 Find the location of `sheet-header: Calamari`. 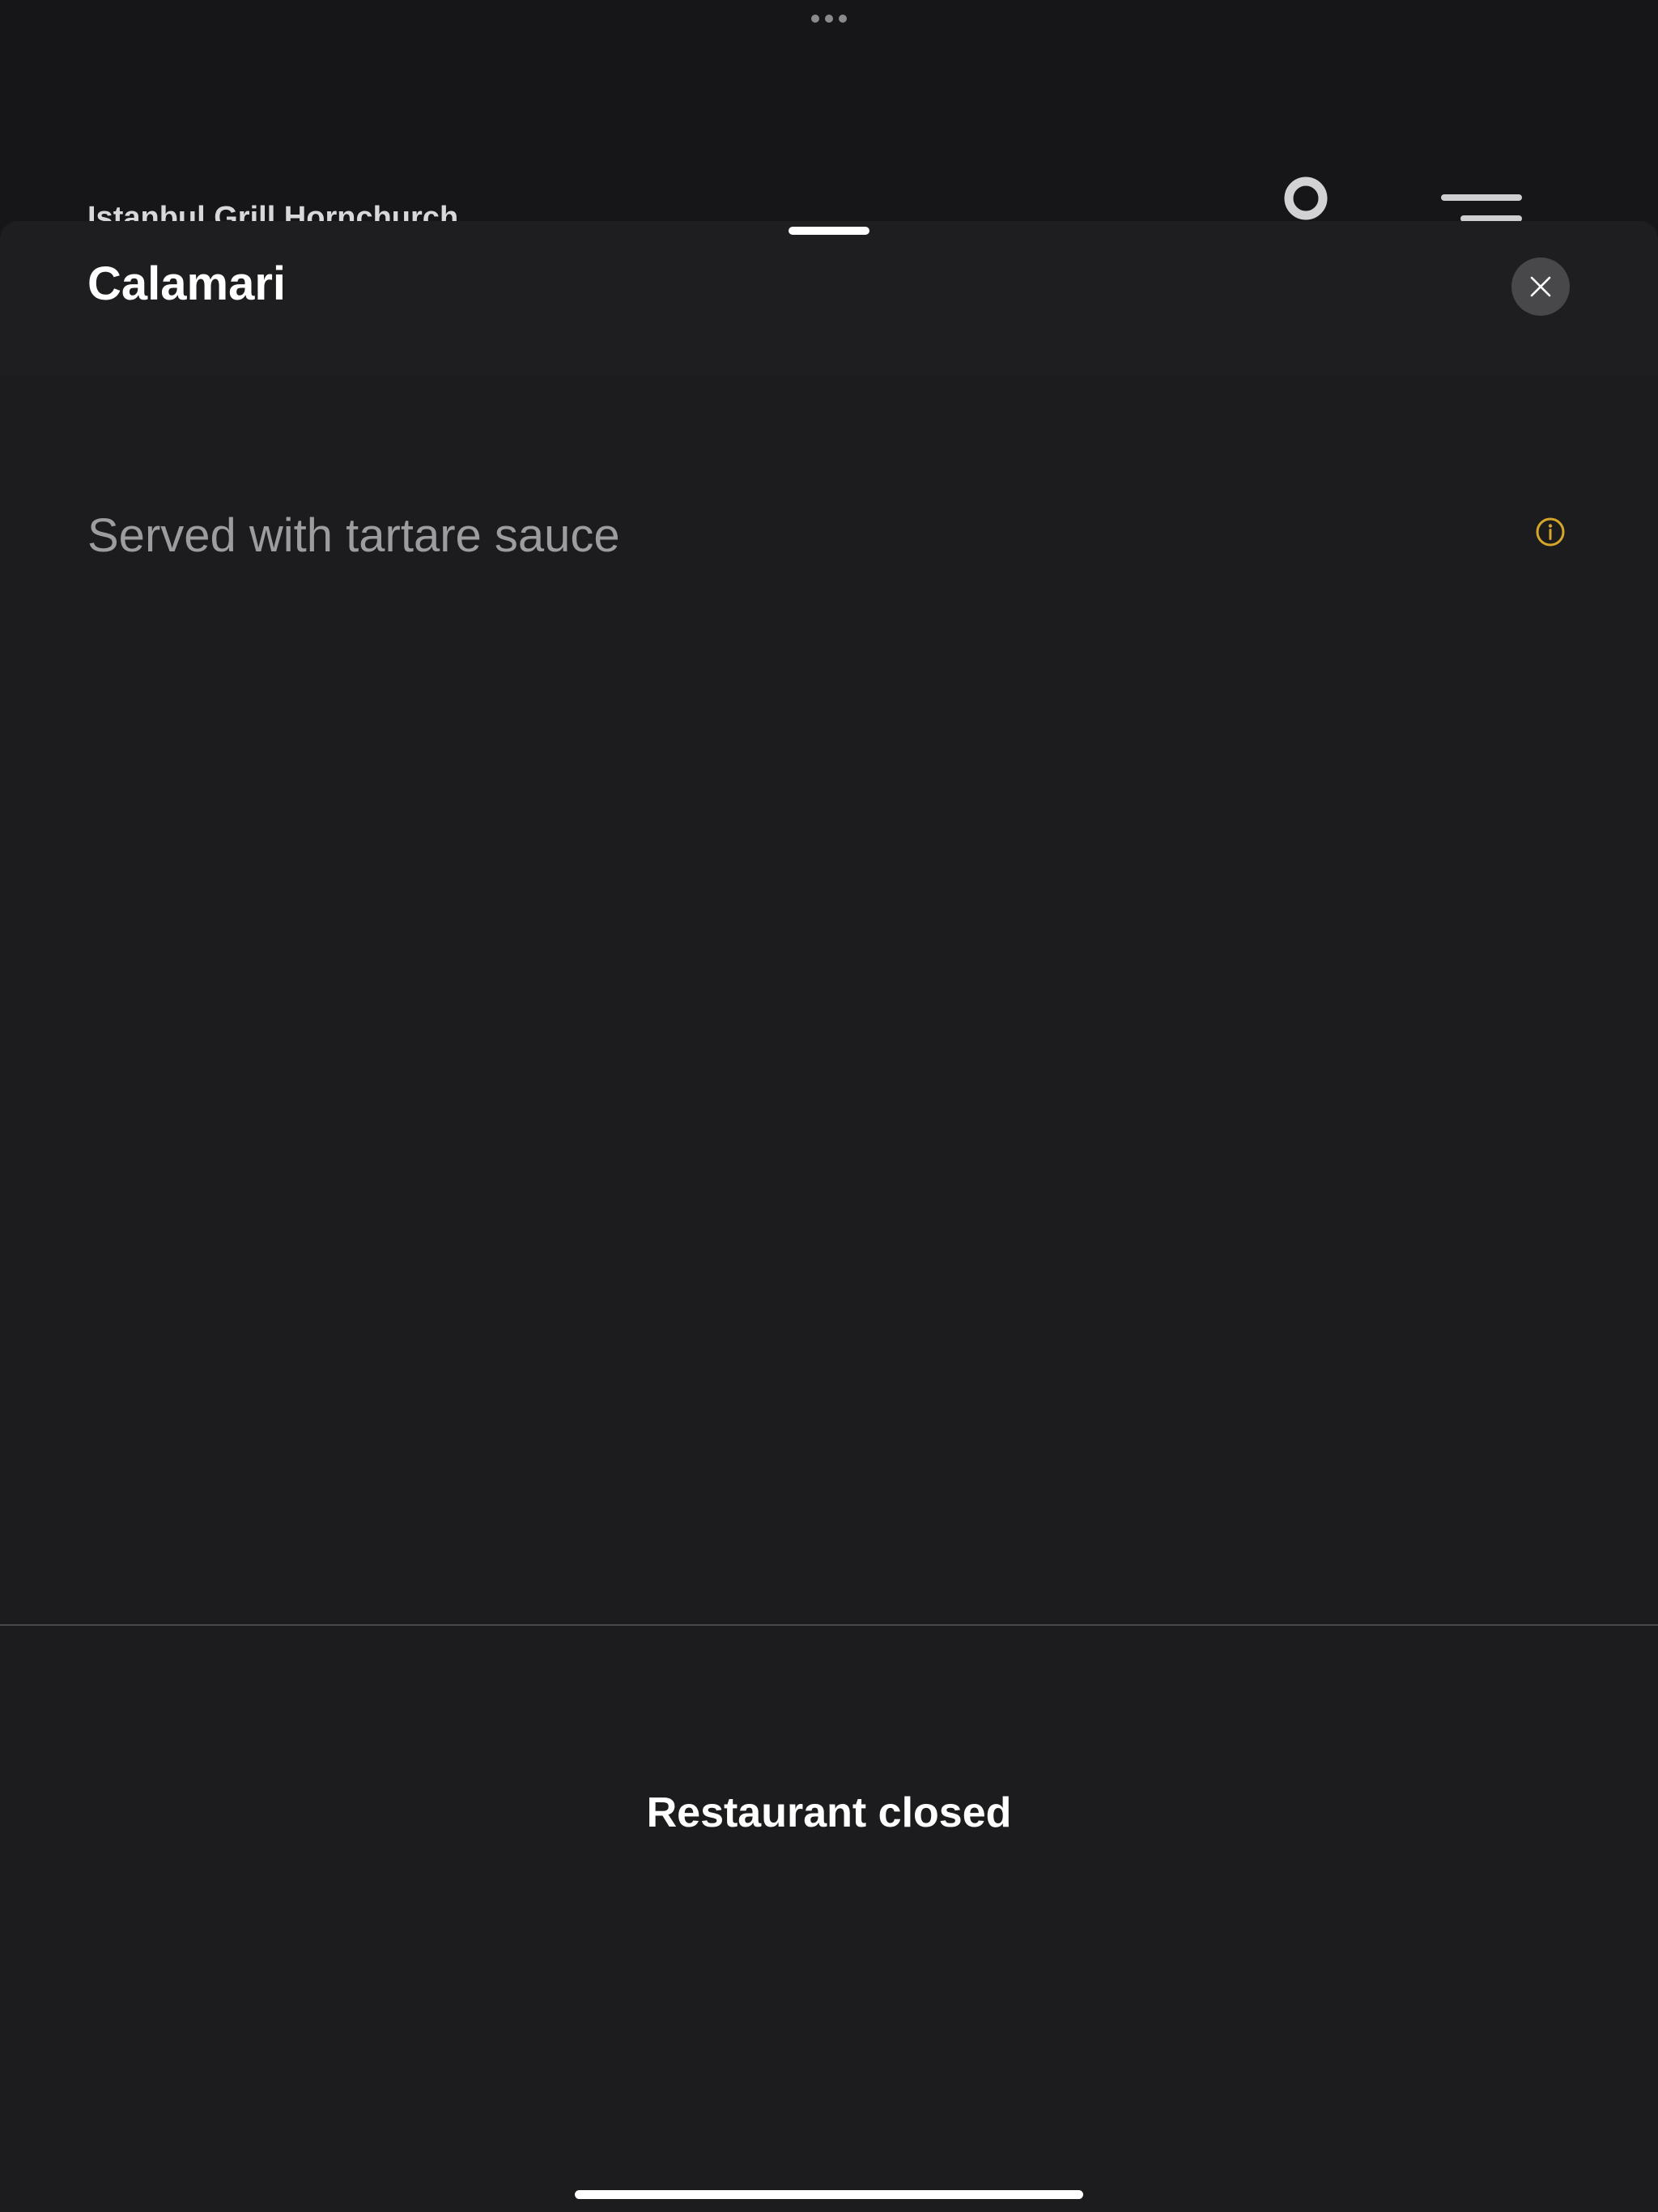

sheet-header: Calamari is located at coordinates (829, 298).